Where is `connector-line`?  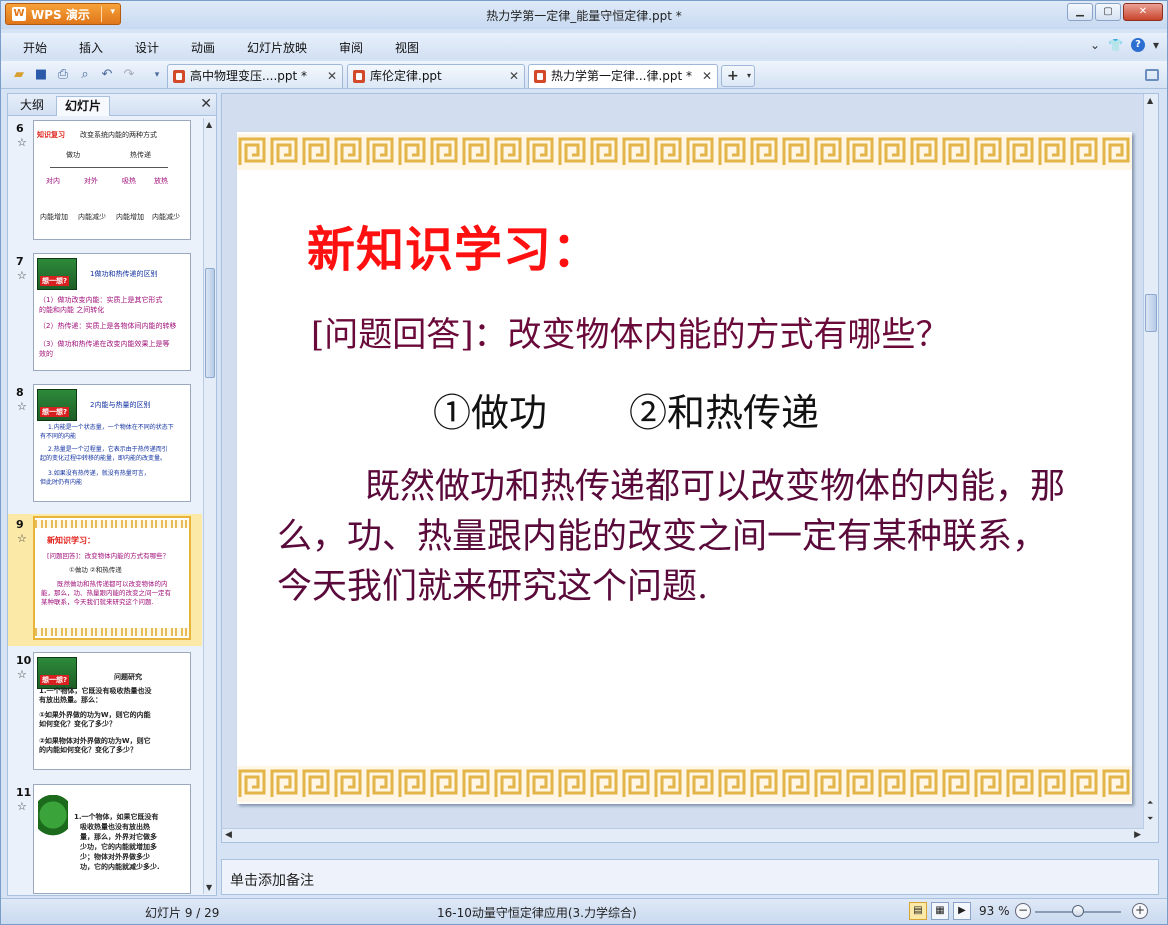
connector-line is located at coordinates (109, 167).